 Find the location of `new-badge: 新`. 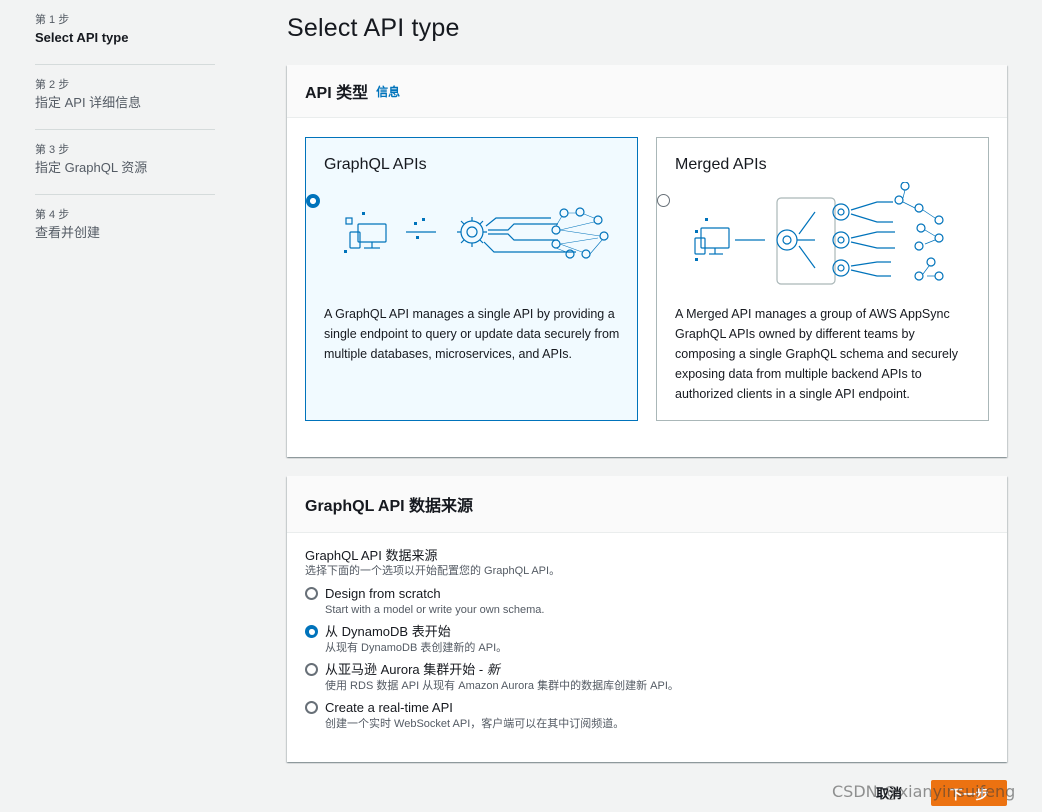

new-badge: 新 is located at coordinates (493, 669).